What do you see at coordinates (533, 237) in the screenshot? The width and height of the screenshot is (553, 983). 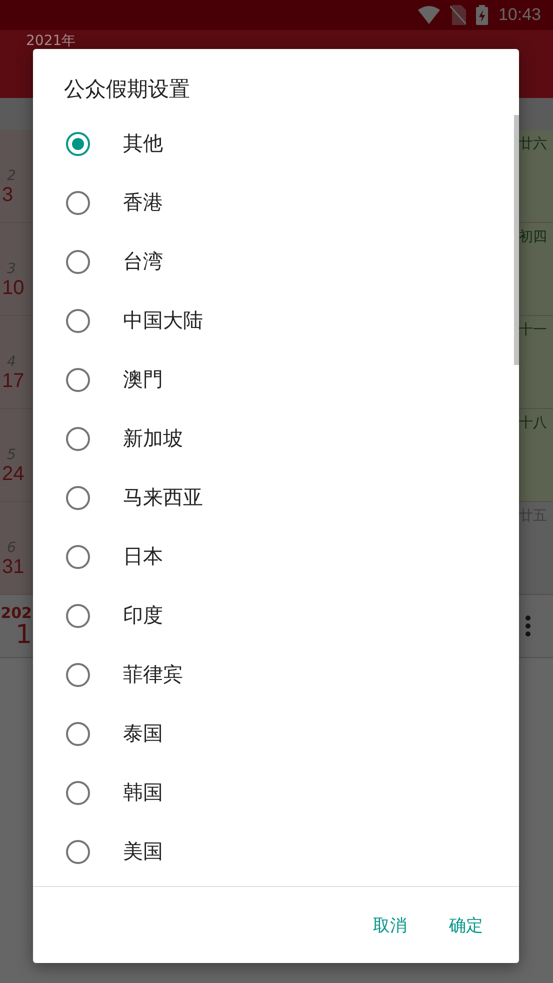 I see `lunar-date: 初四` at bounding box center [533, 237].